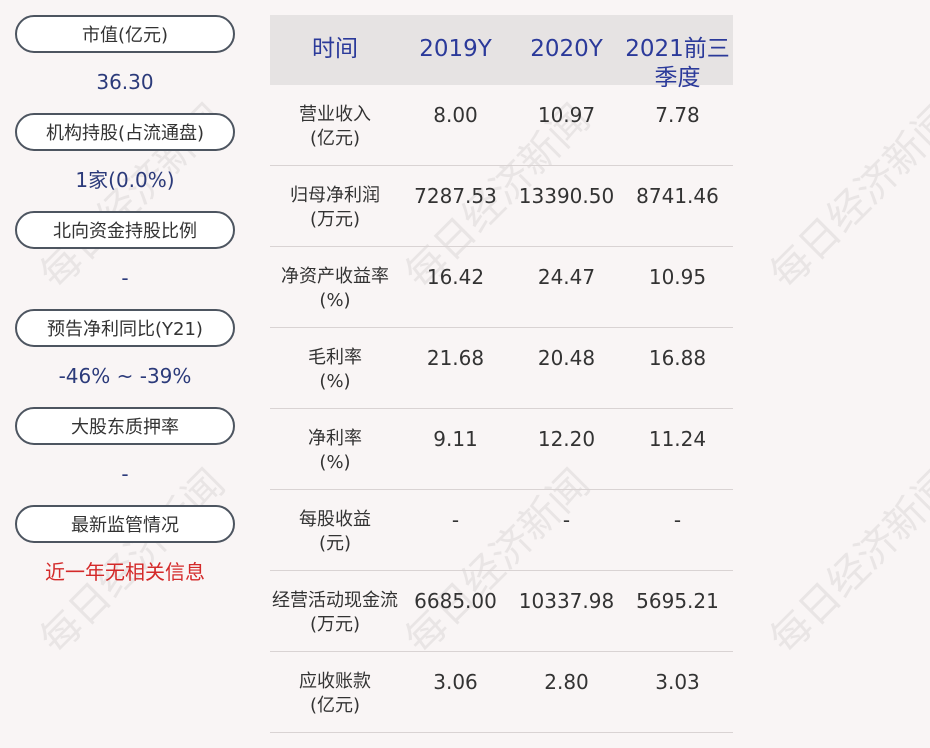 This screenshot has height=748, width=930. What do you see at coordinates (566, 196) in the screenshot?
I see `row-value: 13390.50` at bounding box center [566, 196].